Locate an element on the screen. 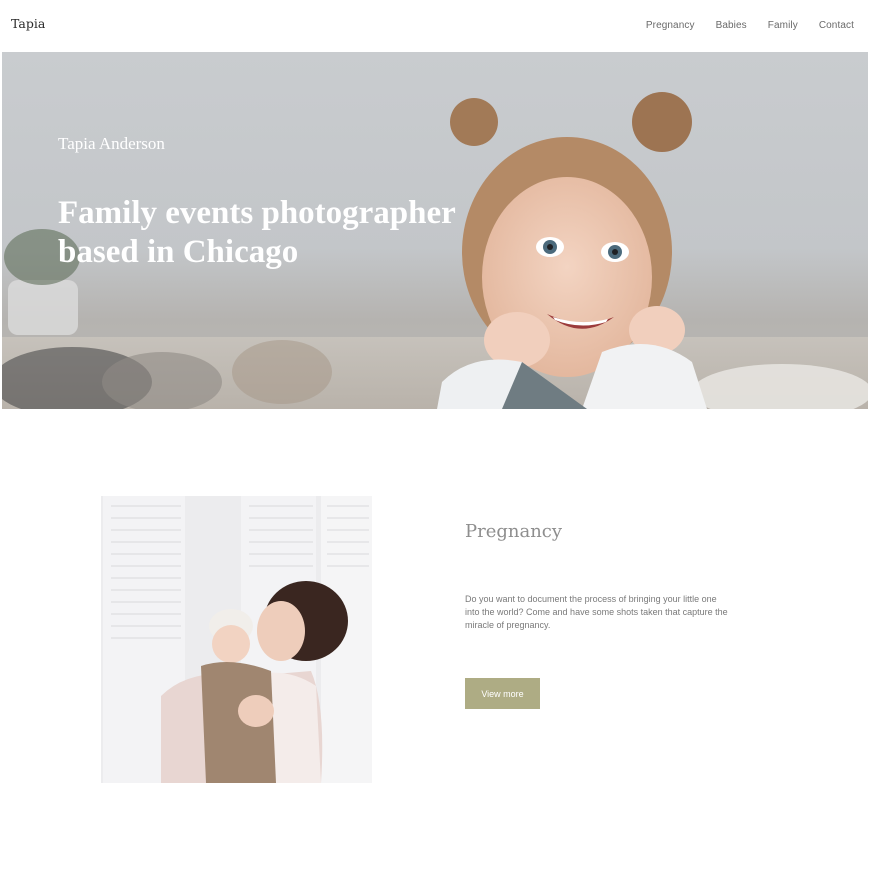  pregnancy-photo is located at coordinates (236, 639).